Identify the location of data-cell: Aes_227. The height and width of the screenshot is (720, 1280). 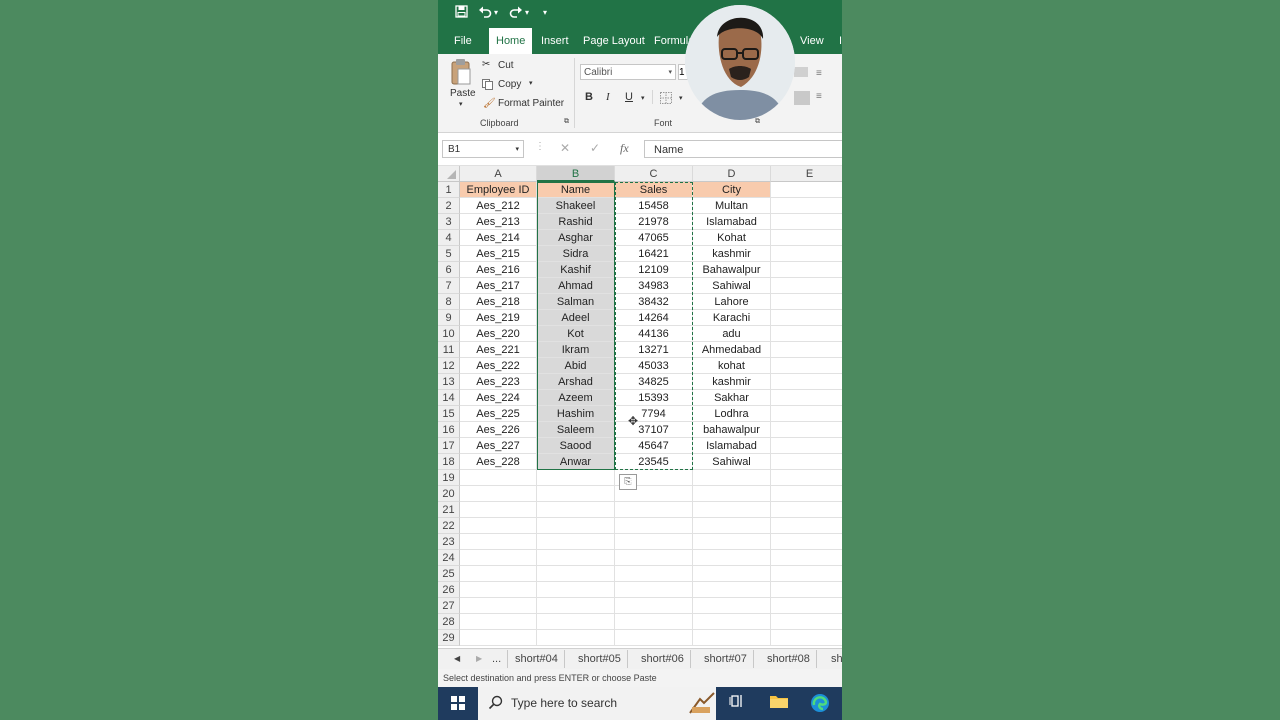
(498, 446).